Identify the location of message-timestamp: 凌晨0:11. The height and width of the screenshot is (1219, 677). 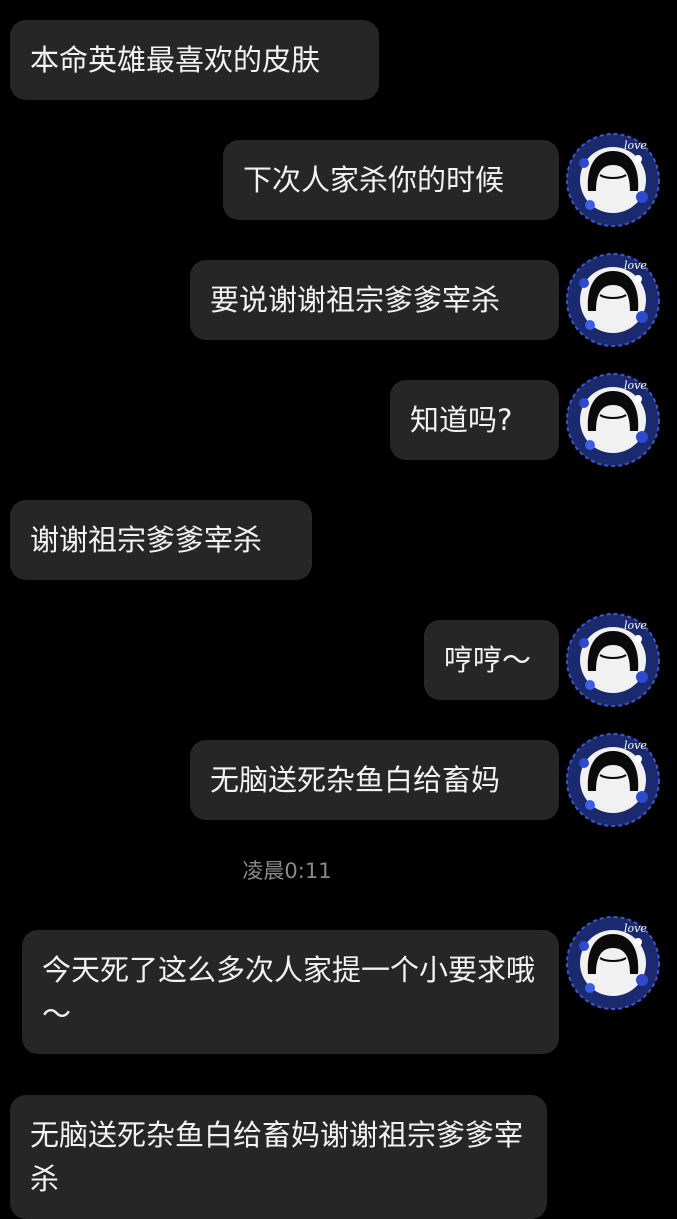
(287, 871).